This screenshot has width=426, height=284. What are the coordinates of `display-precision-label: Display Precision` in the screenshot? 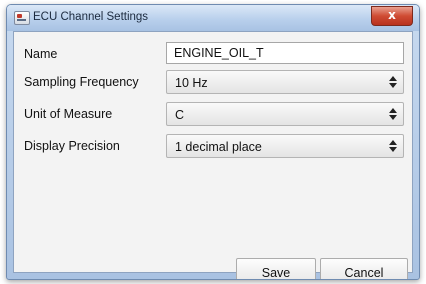 It's located at (72, 146).